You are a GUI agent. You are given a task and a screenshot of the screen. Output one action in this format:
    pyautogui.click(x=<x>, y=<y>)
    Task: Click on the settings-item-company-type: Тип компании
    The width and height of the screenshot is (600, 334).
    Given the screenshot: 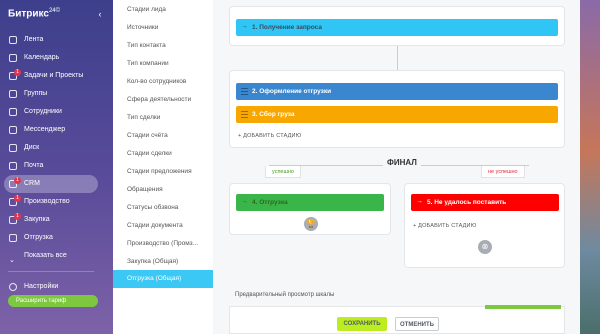 What is the action you would take?
    pyautogui.click(x=163, y=64)
    